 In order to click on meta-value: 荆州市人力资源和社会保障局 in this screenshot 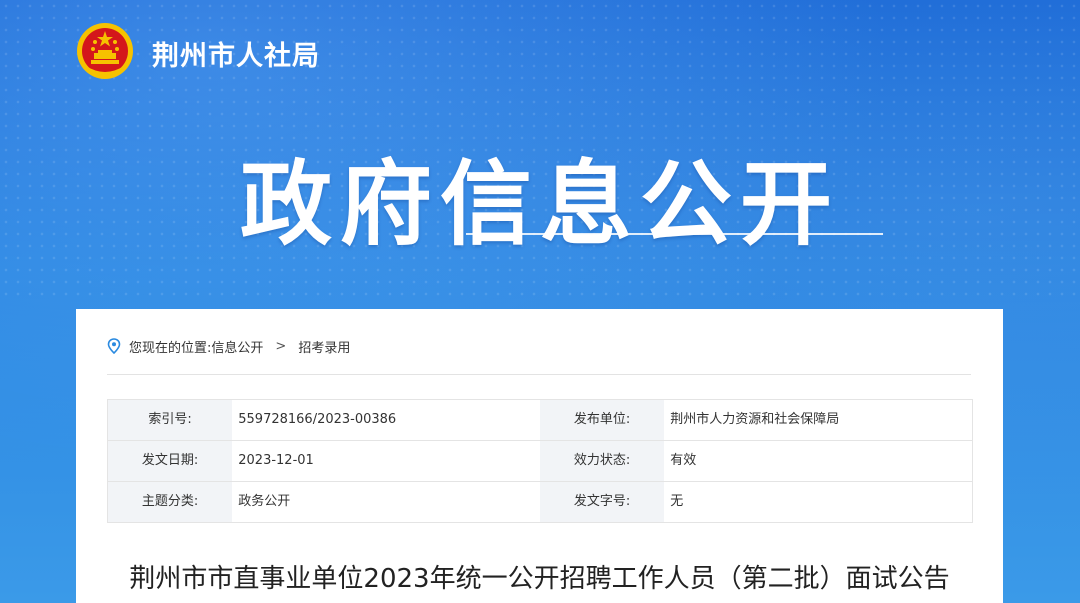, I will do `click(755, 419)`.